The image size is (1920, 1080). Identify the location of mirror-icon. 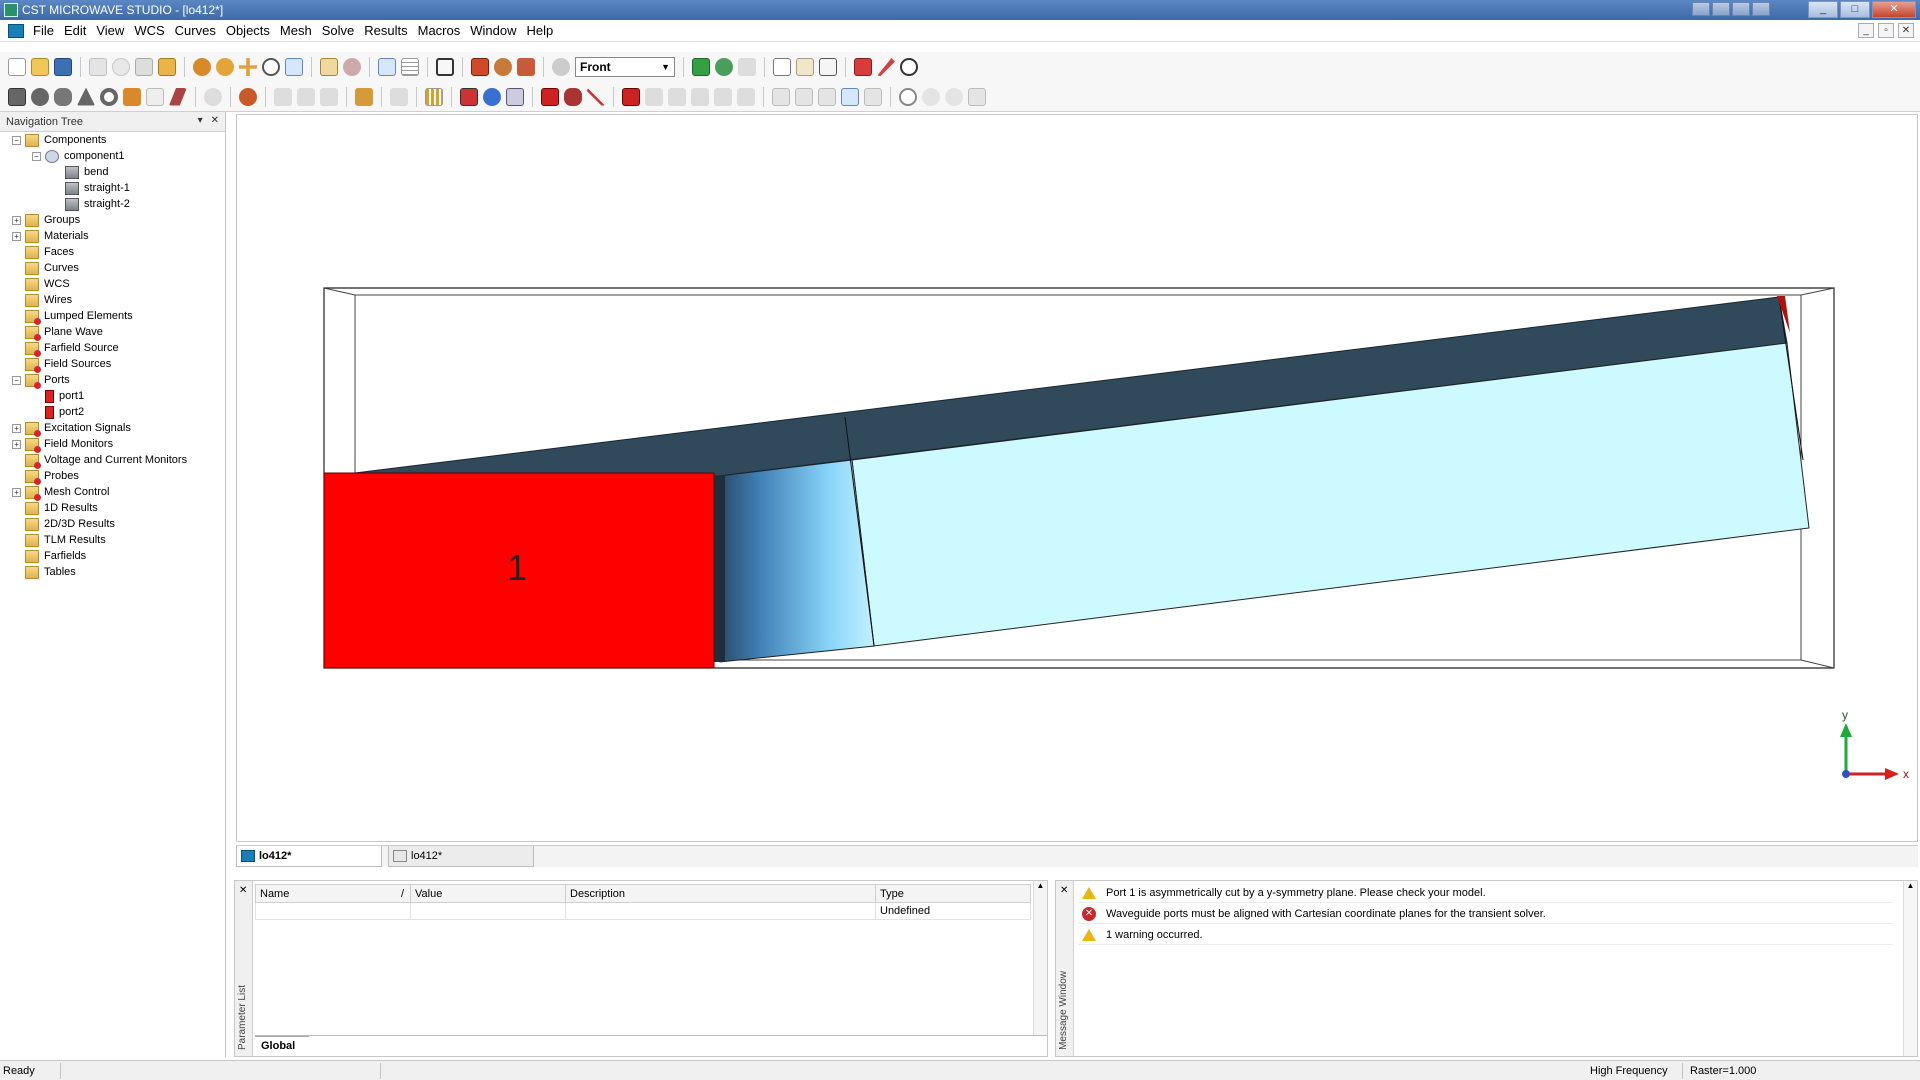
(306, 96).